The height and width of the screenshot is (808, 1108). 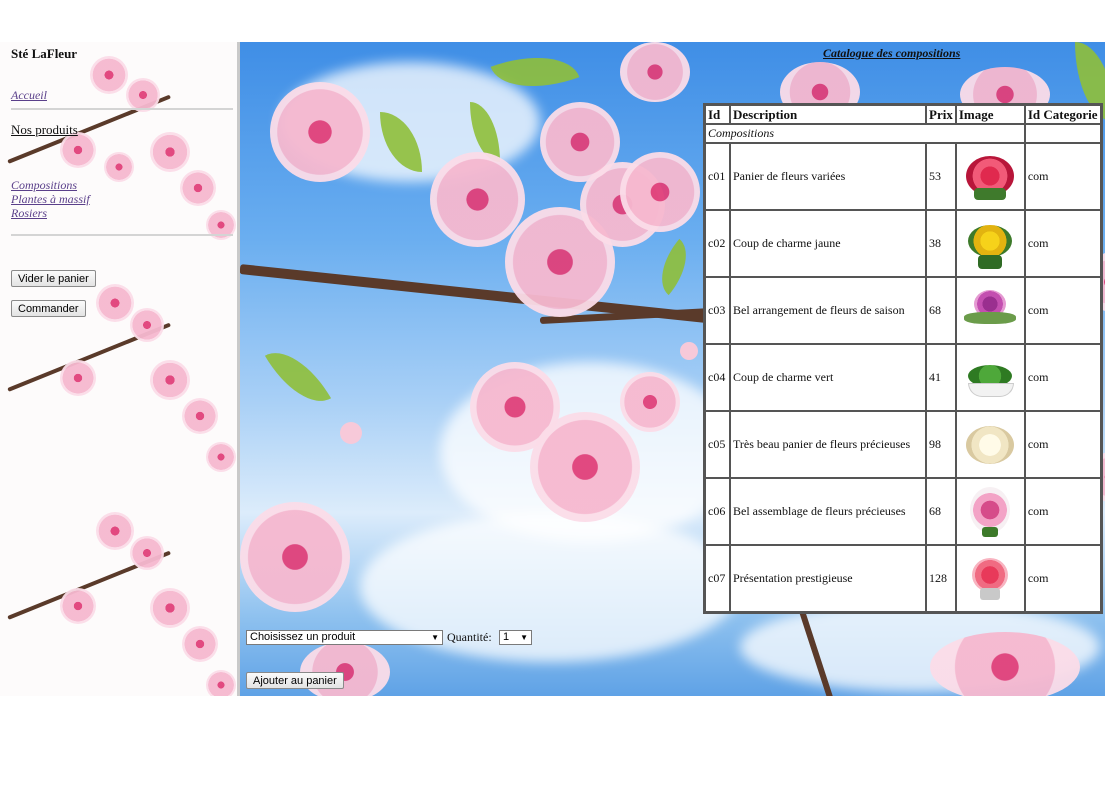 I want to click on product-select: Choisissez un produit ▼, so click(x=344, y=637).